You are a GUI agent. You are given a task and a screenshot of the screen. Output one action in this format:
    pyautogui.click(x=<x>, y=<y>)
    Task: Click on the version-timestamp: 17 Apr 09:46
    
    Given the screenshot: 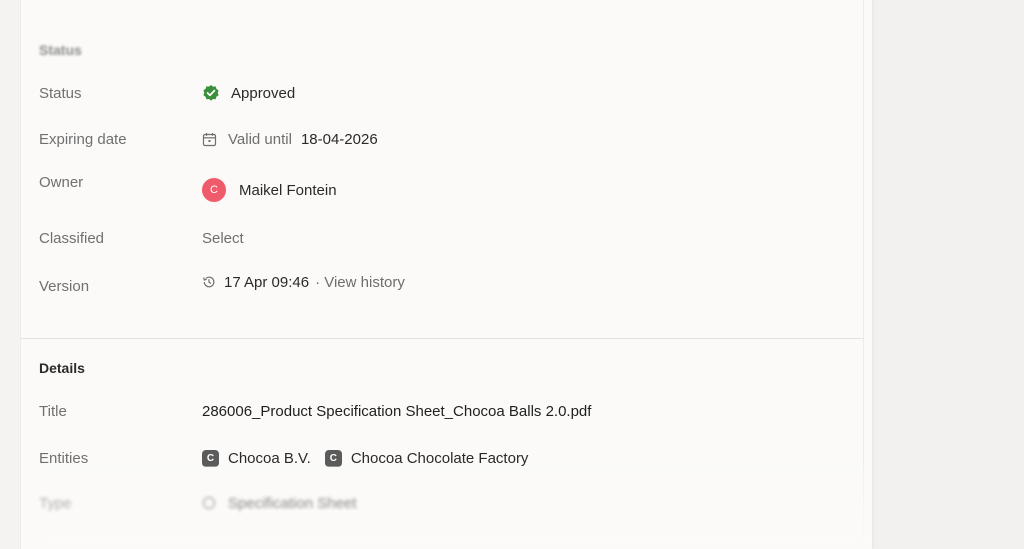 What is the action you would take?
    pyautogui.click(x=267, y=282)
    